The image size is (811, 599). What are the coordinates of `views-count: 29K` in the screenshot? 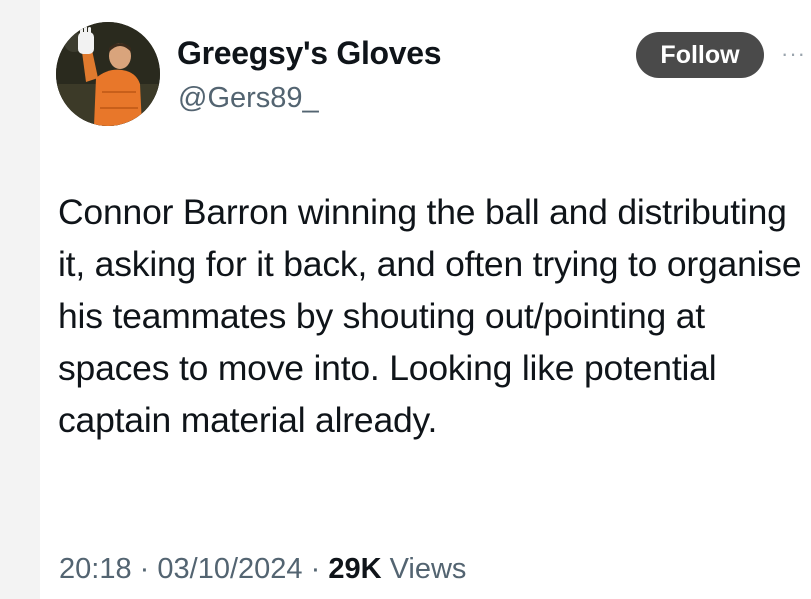 It's located at (355, 569).